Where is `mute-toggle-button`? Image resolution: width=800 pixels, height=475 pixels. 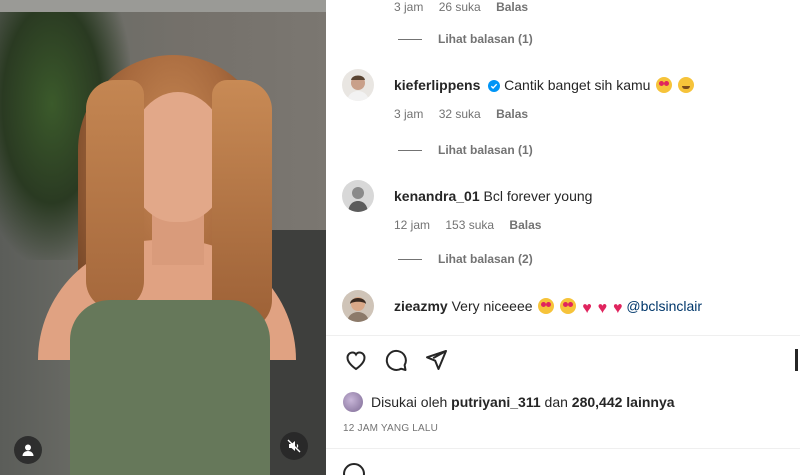
mute-toggle-button is located at coordinates (294, 446).